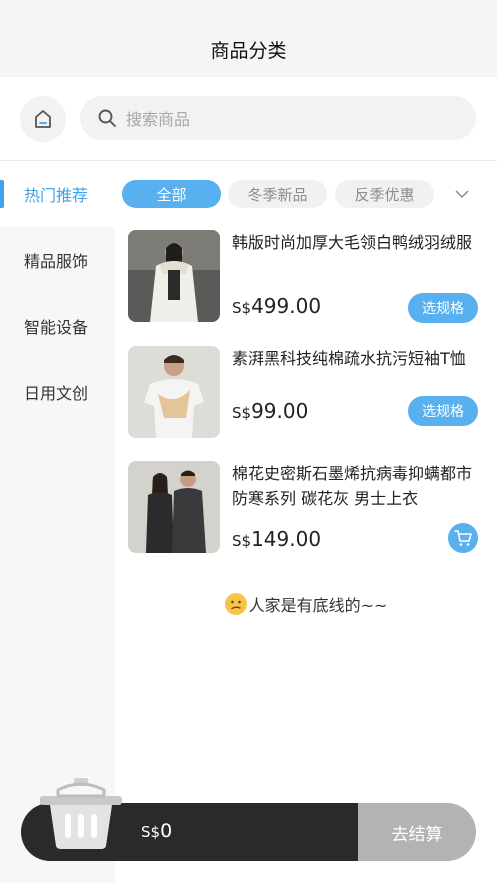 The width and height of the screenshot is (497, 883). Describe the element at coordinates (277, 539) in the screenshot. I see `product-price: S$149.00` at that location.